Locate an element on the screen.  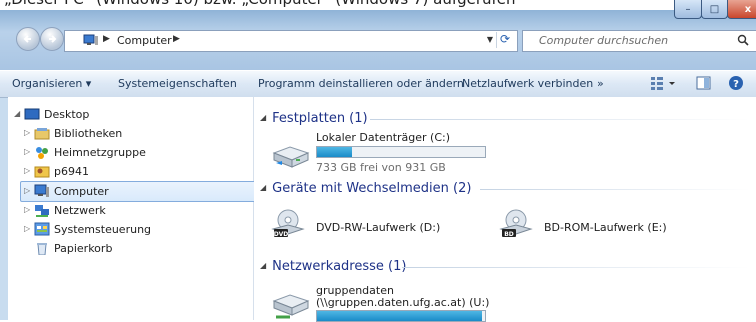
hard-disk-icon is located at coordinates (291, 157).